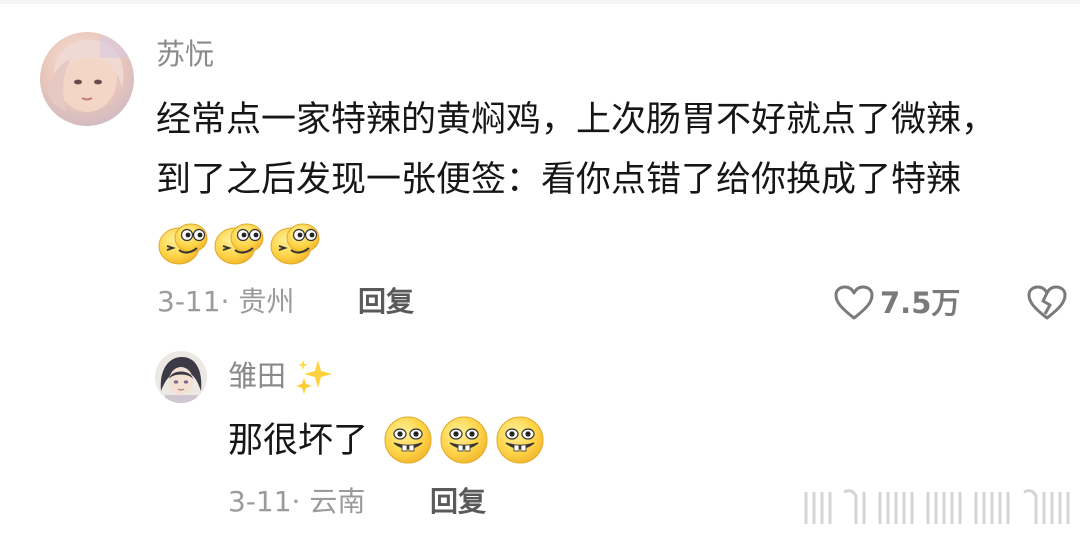 Image resolution: width=1080 pixels, height=534 pixels. I want to click on top-divider, so click(540, 2).